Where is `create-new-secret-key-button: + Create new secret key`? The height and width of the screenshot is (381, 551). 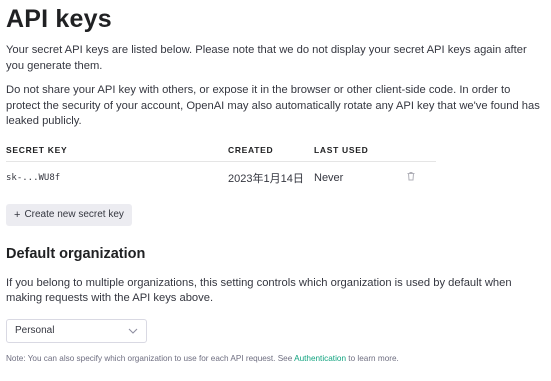 create-new-secret-key-button: + Create new secret key is located at coordinates (69, 214).